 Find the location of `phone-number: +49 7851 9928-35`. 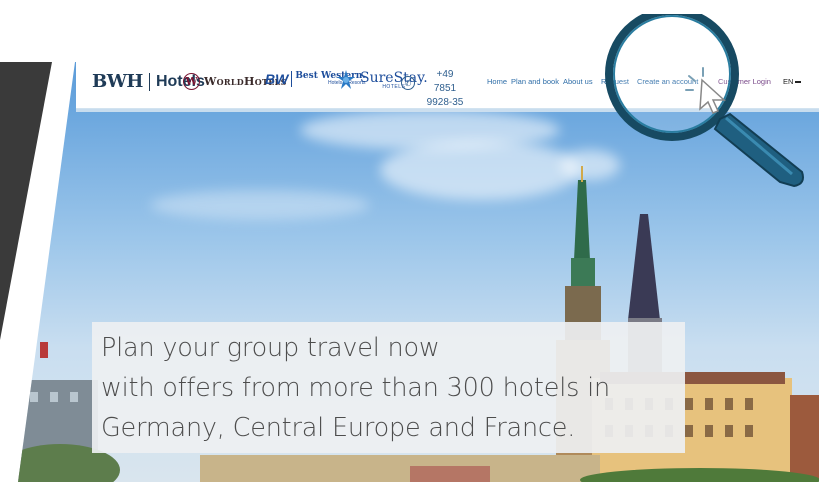

phone-number: +49 7851 9928-35 is located at coordinates (445, 89).